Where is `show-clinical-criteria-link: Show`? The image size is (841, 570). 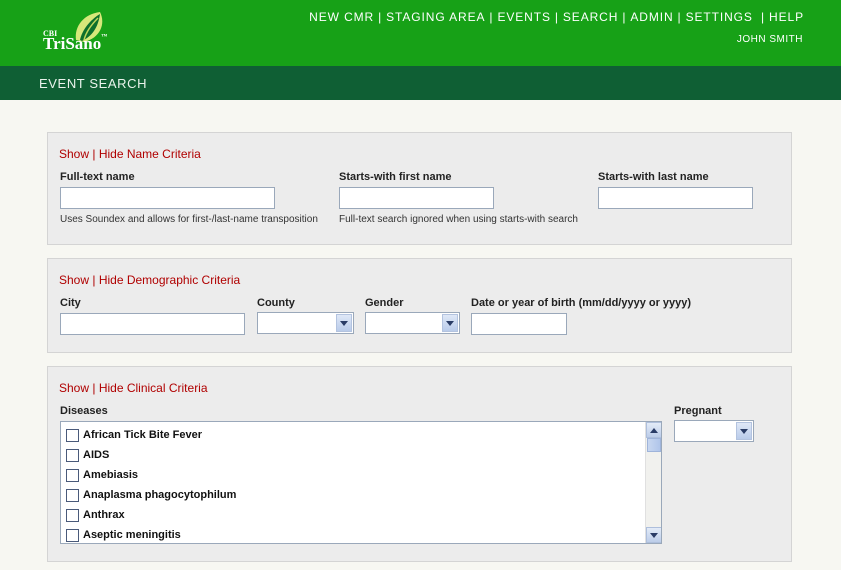
show-clinical-criteria-link: Show is located at coordinates (74, 388).